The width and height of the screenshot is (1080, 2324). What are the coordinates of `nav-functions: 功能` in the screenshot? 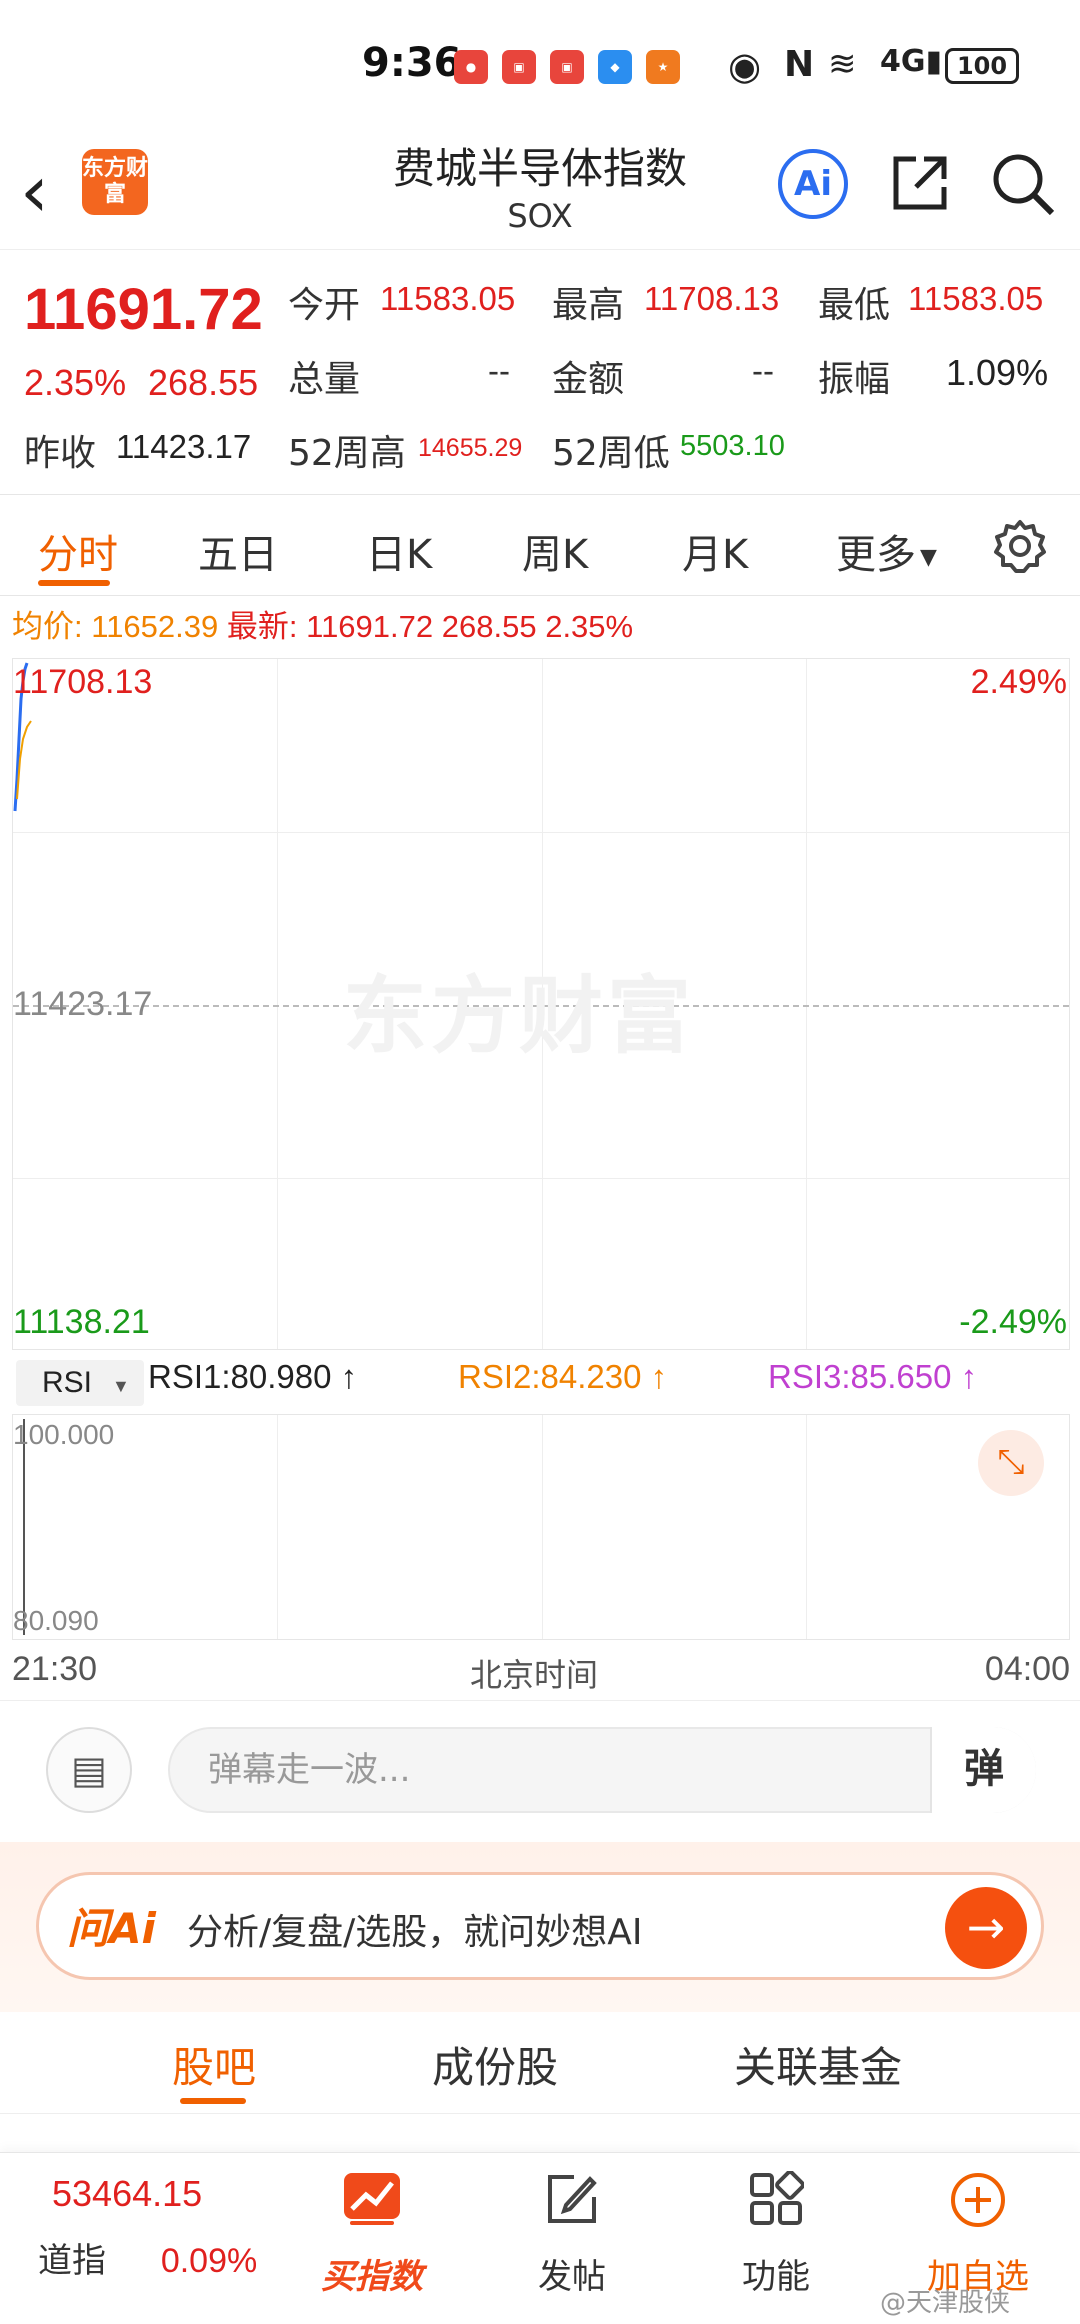 It's located at (776, 2234).